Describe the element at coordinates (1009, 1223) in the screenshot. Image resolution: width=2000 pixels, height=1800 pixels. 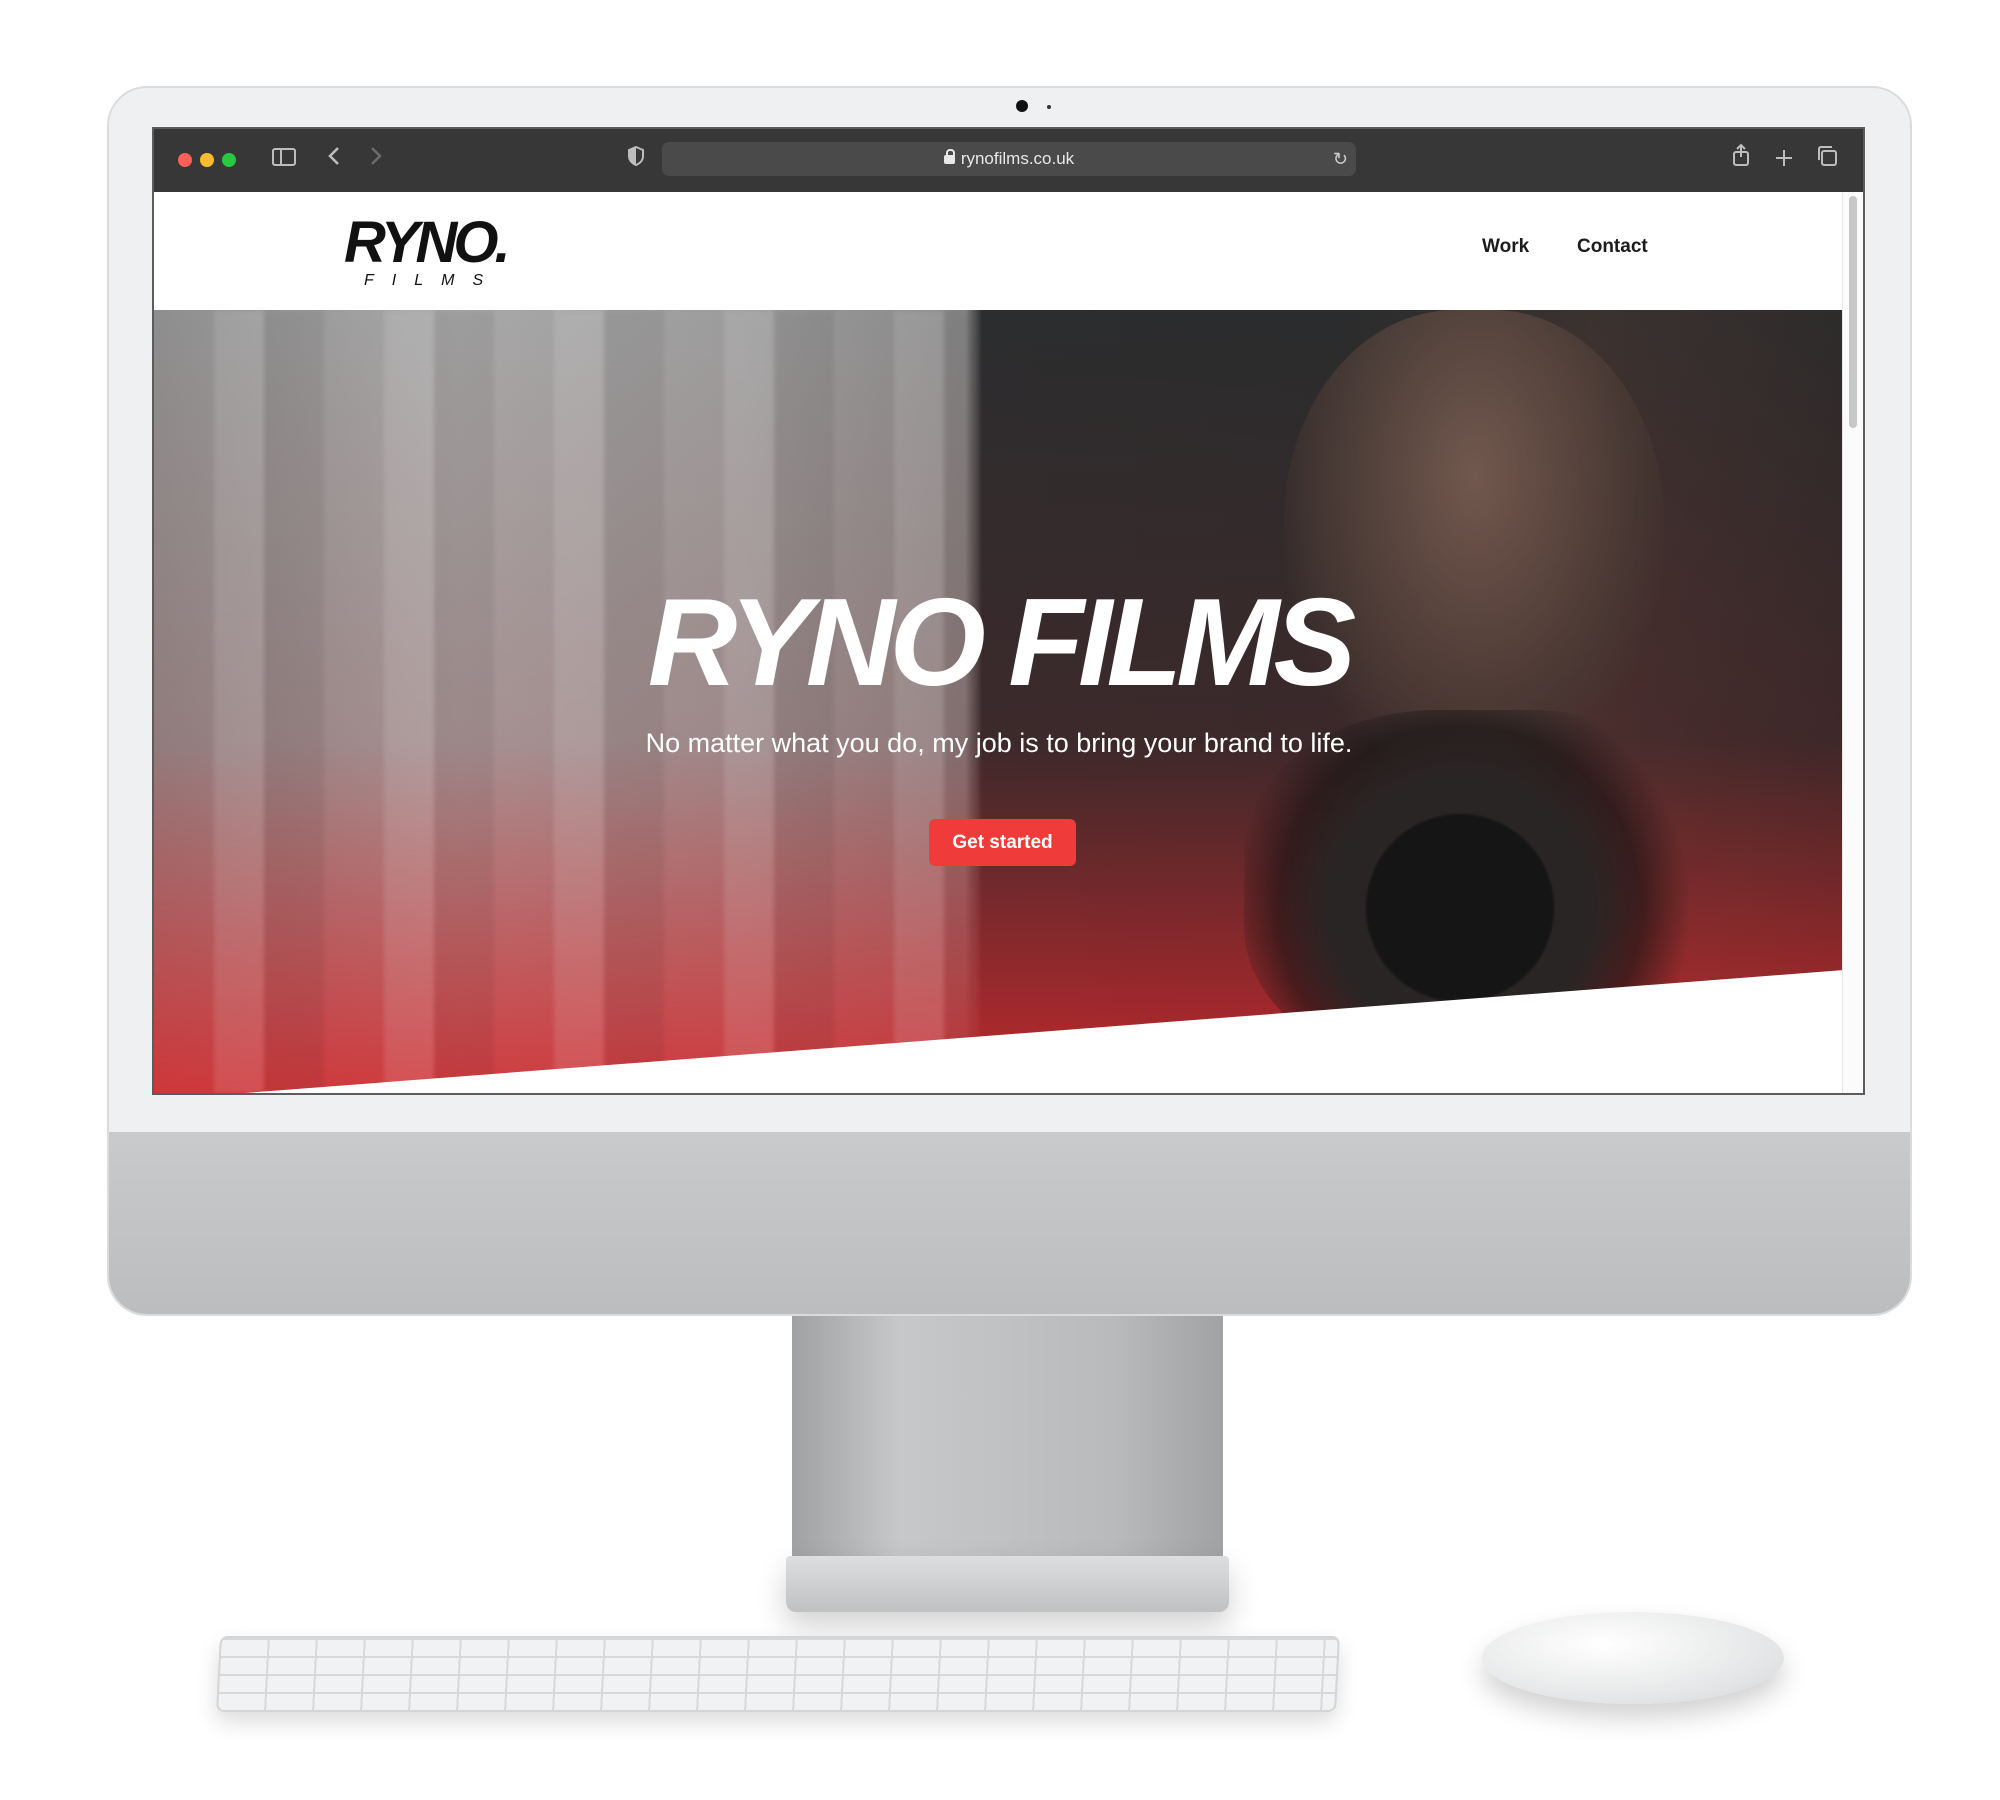
I see `imac-chin` at that location.